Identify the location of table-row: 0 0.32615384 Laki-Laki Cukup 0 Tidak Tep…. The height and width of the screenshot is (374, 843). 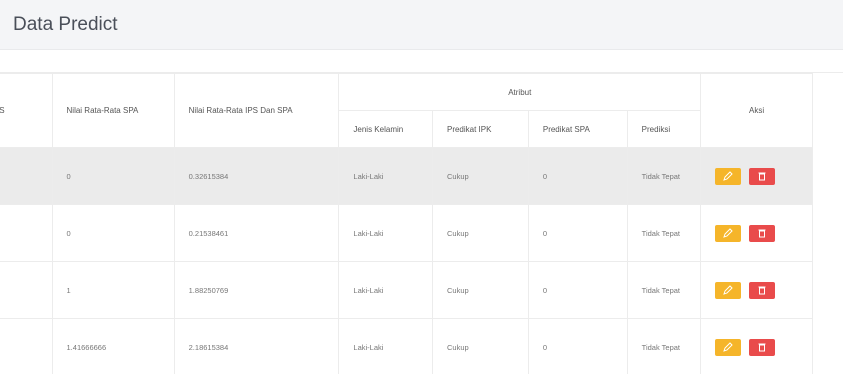
(406, 176).